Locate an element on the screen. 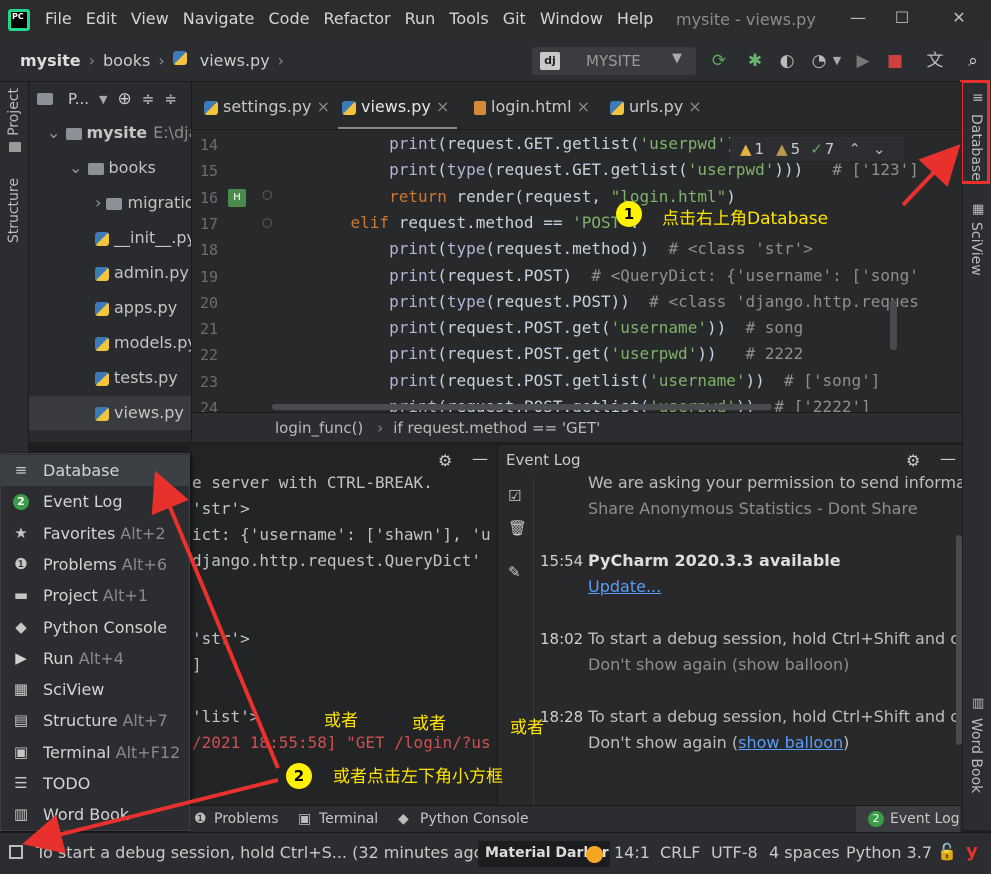 The height and width of the screenshot is (874, 991). annotation-step-2-text: 或者点击左下角小方框 is located at coordinates (418, 777).